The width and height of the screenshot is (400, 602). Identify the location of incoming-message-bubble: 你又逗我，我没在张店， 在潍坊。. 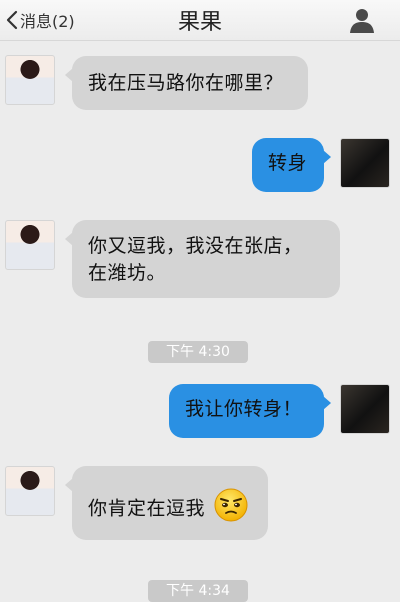
(202, 259).